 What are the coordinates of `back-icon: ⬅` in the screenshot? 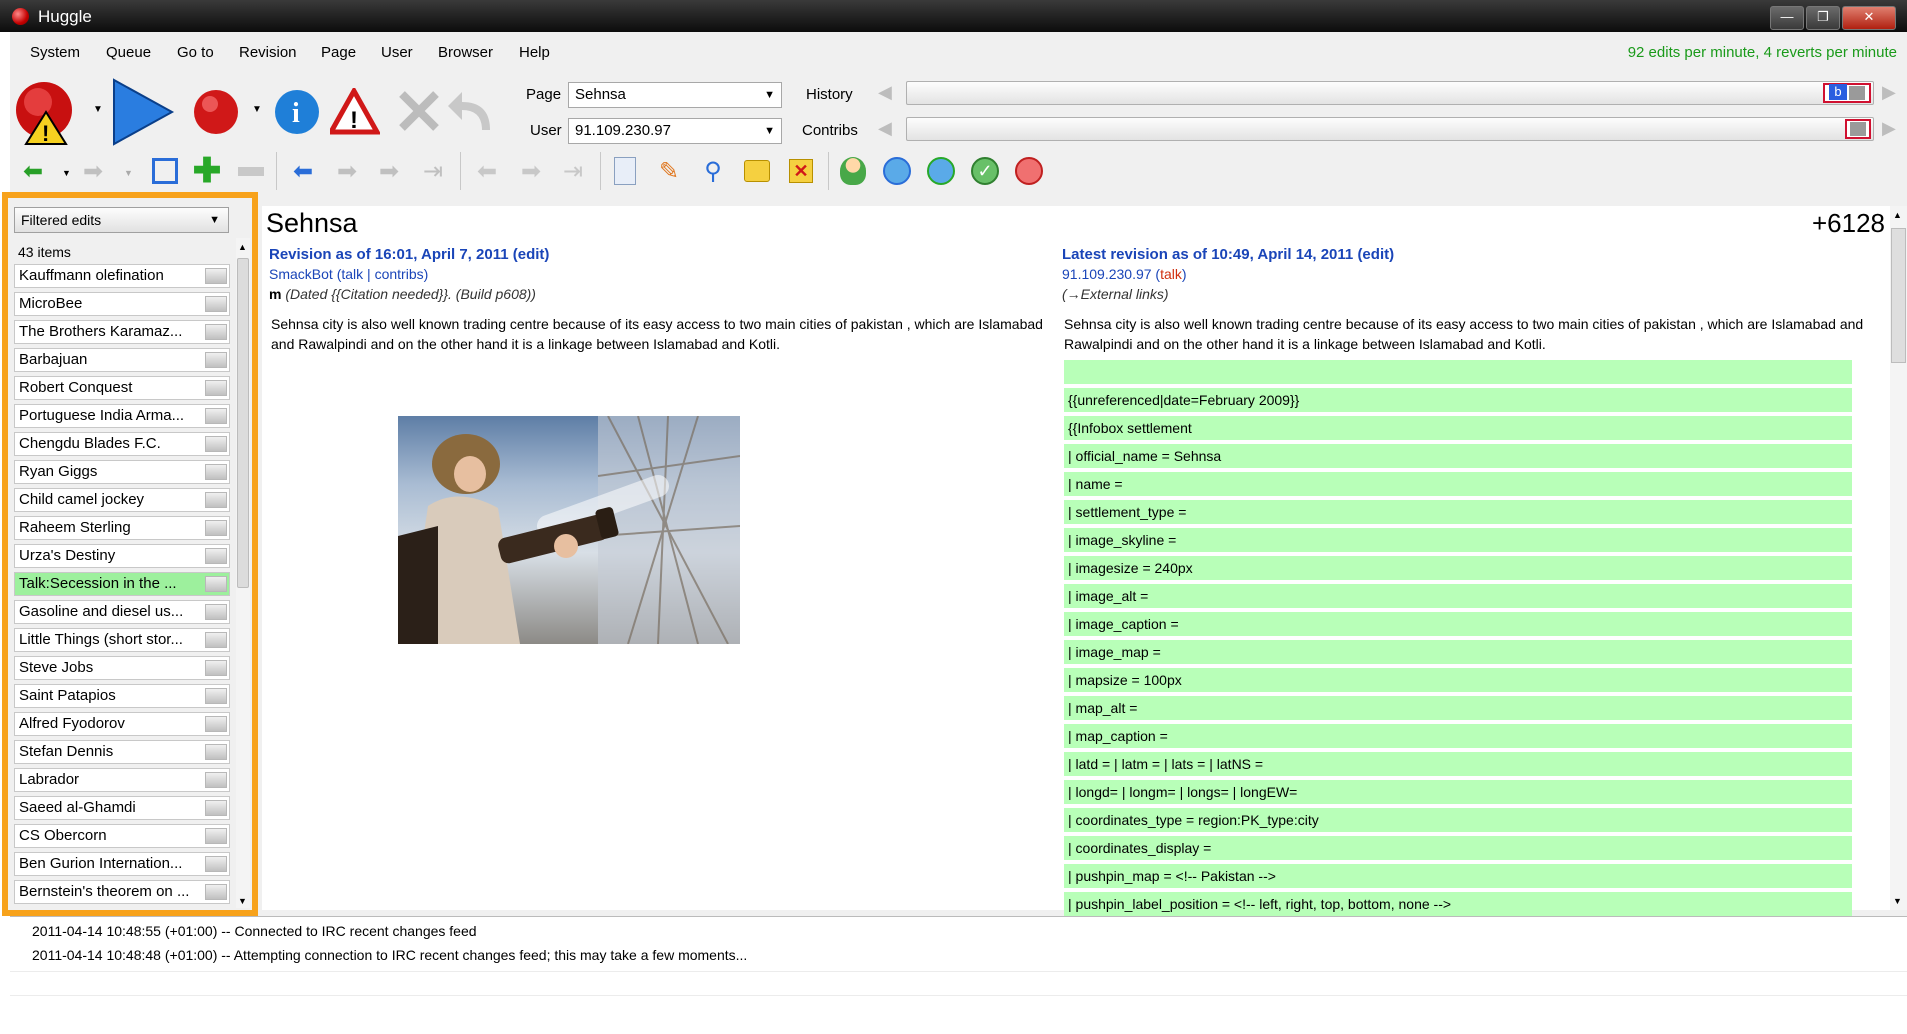 It's located at (33, 171).